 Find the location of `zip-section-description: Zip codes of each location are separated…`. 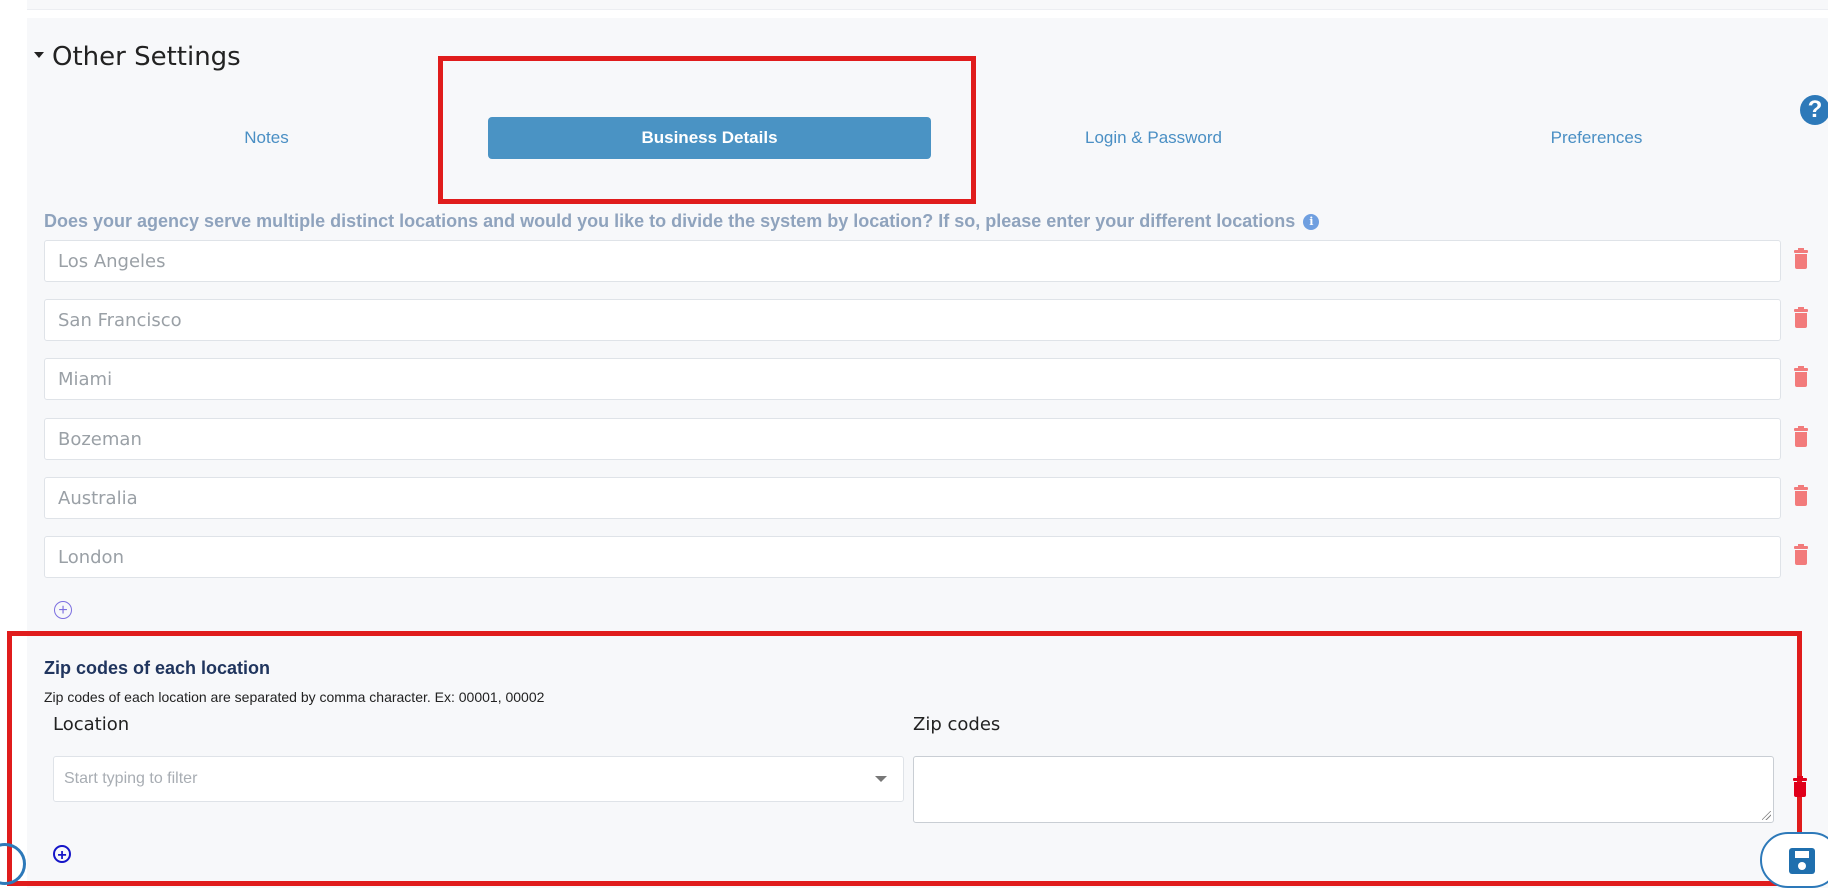

zip-section-description: Zip codes of each location are separated… is located at coordinates (294, 697).